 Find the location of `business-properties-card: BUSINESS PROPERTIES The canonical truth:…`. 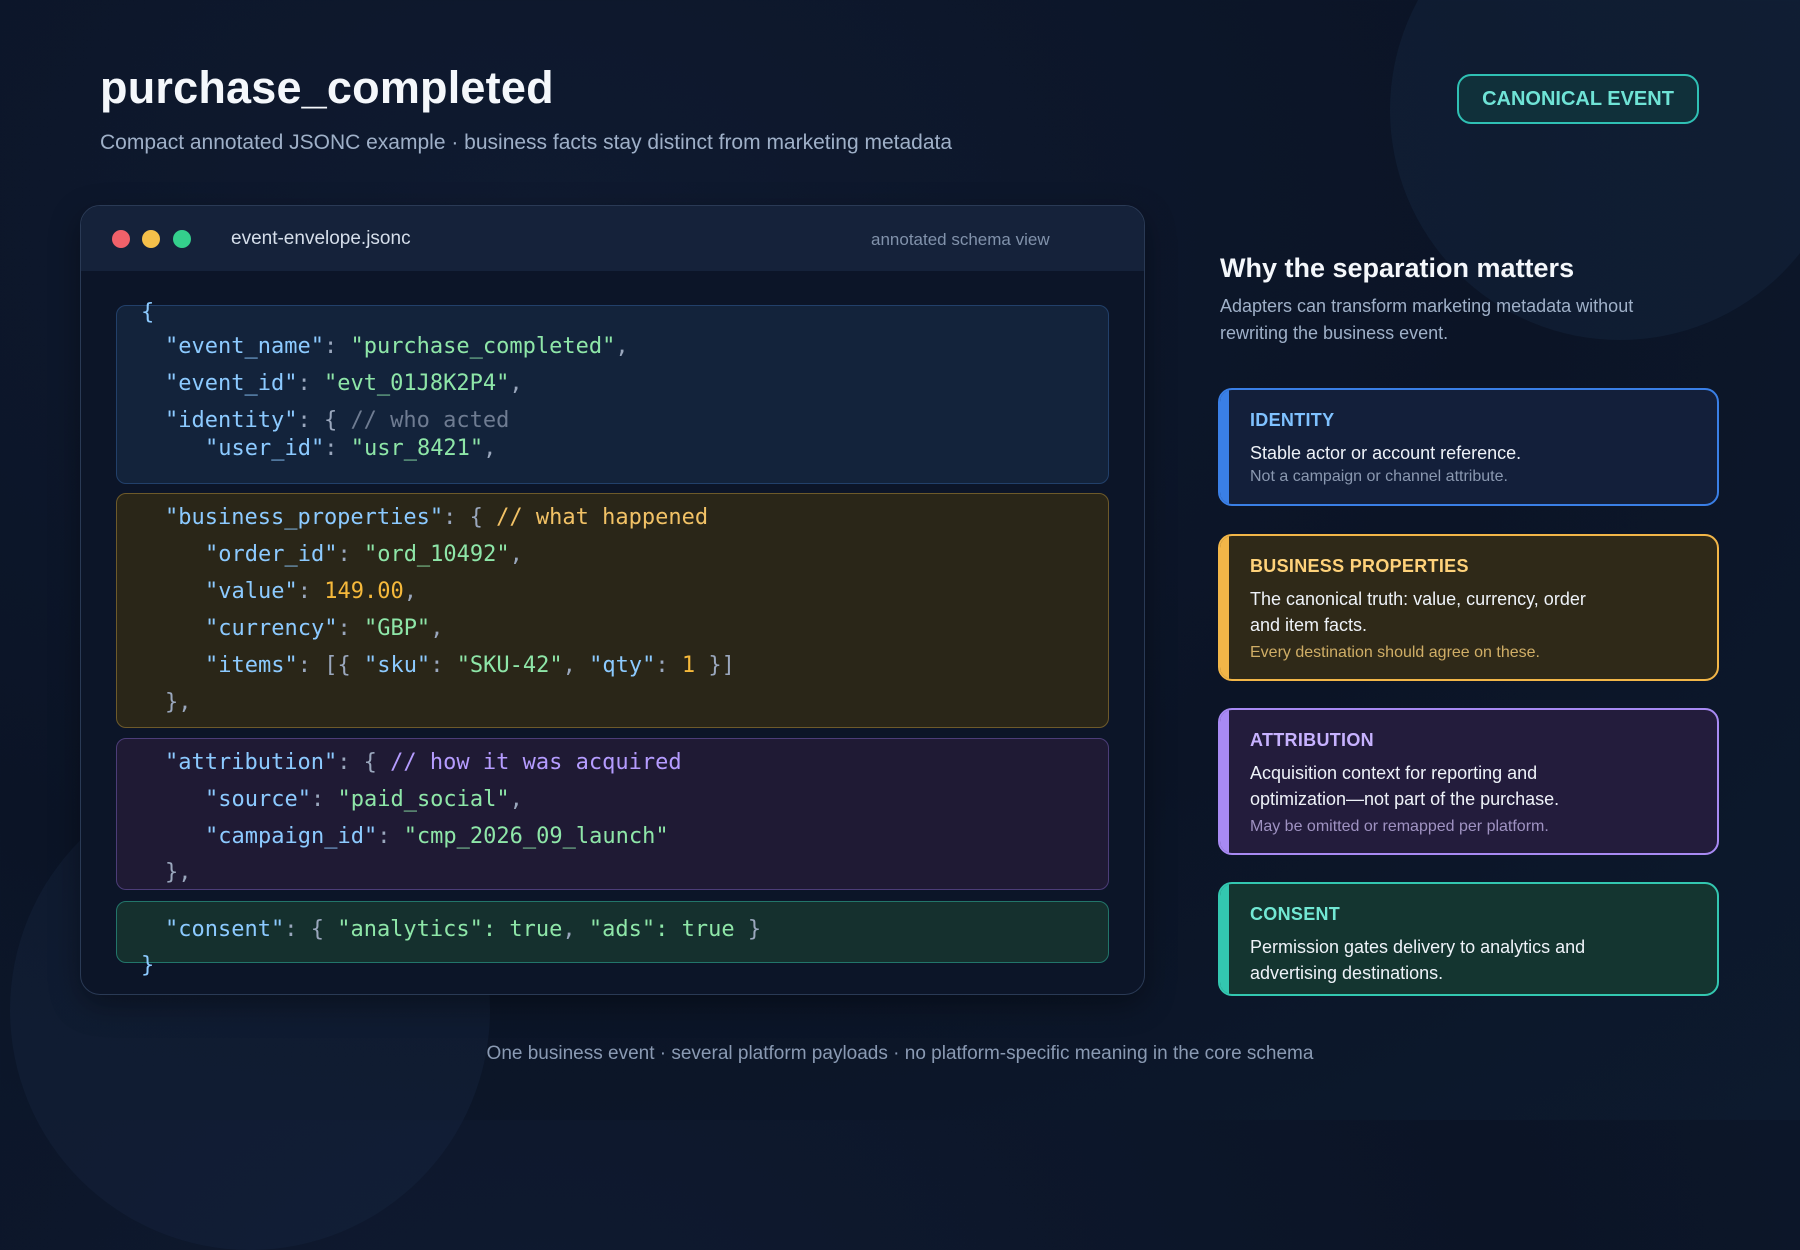

business-properties-card: BUSINESS PROPERTIES The canonical truth:… is located at coordinates (1468, 607).